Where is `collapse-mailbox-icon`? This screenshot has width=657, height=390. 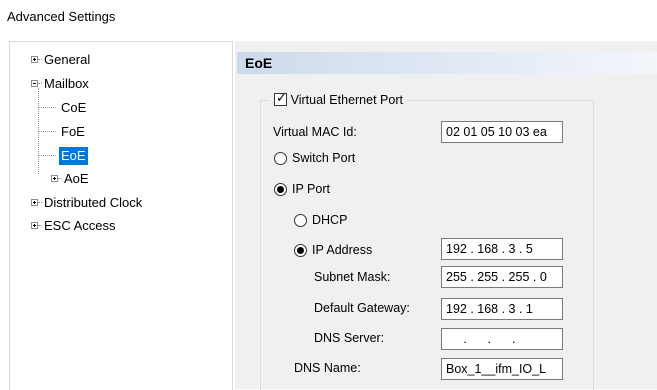 collapse-mailbox-icon is located at coordinates (34, 83).